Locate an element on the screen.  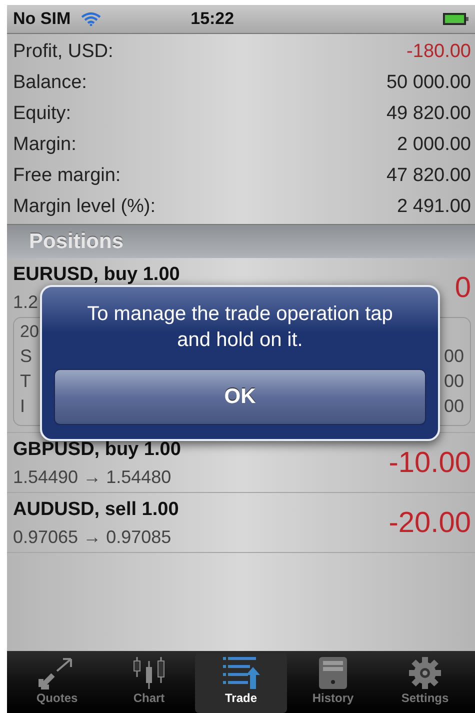
account-value: 47 820.00 is located at coordinates (428, 175).